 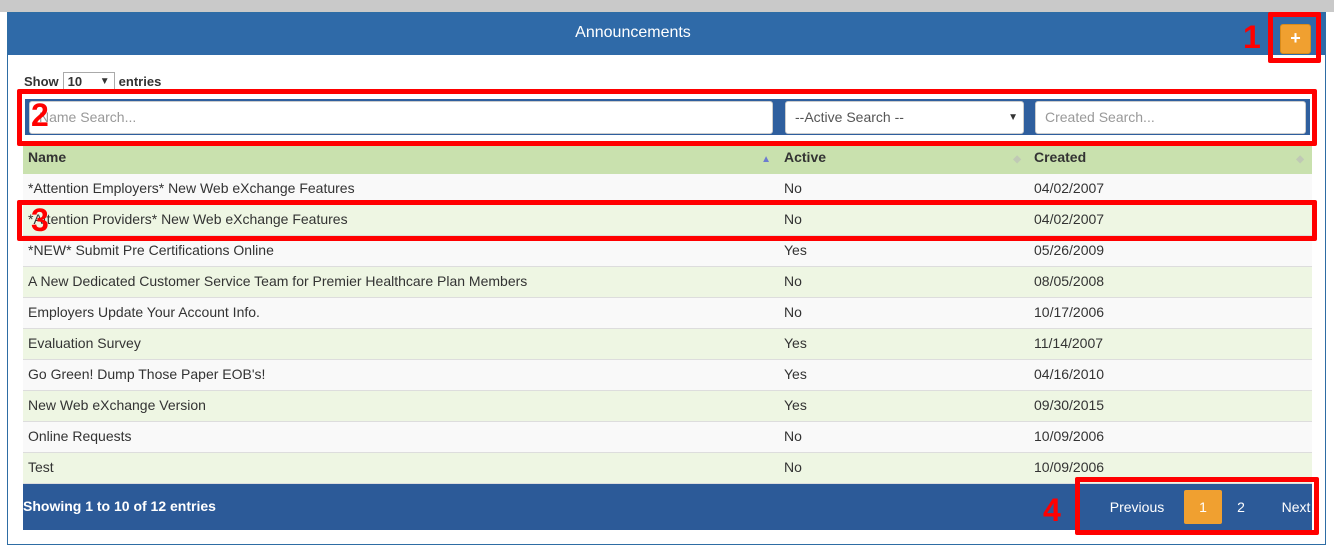 What do you see at coordinates (401, 159) in the screenshot?
I see `column-header-name: Name ▲` at bounding box center [401, 159].